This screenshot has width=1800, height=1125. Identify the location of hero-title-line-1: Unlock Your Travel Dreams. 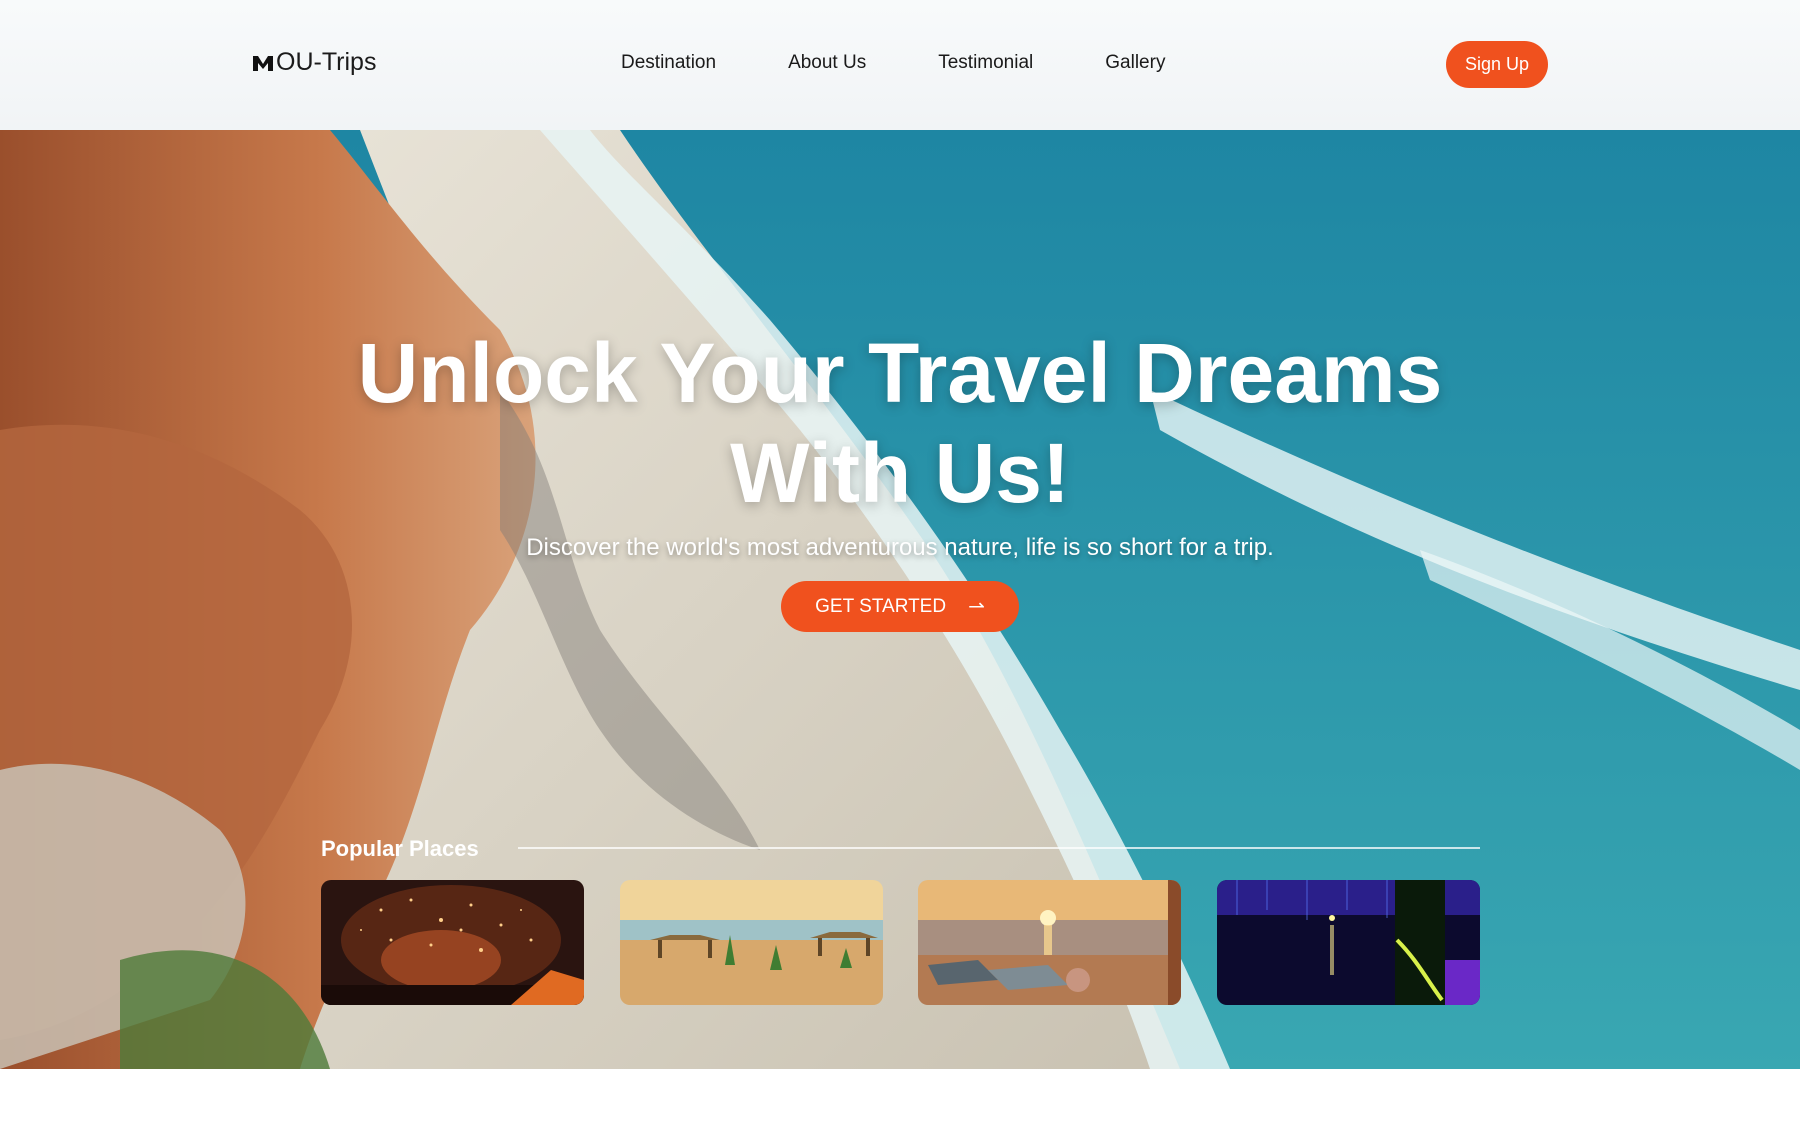
(900, 373).